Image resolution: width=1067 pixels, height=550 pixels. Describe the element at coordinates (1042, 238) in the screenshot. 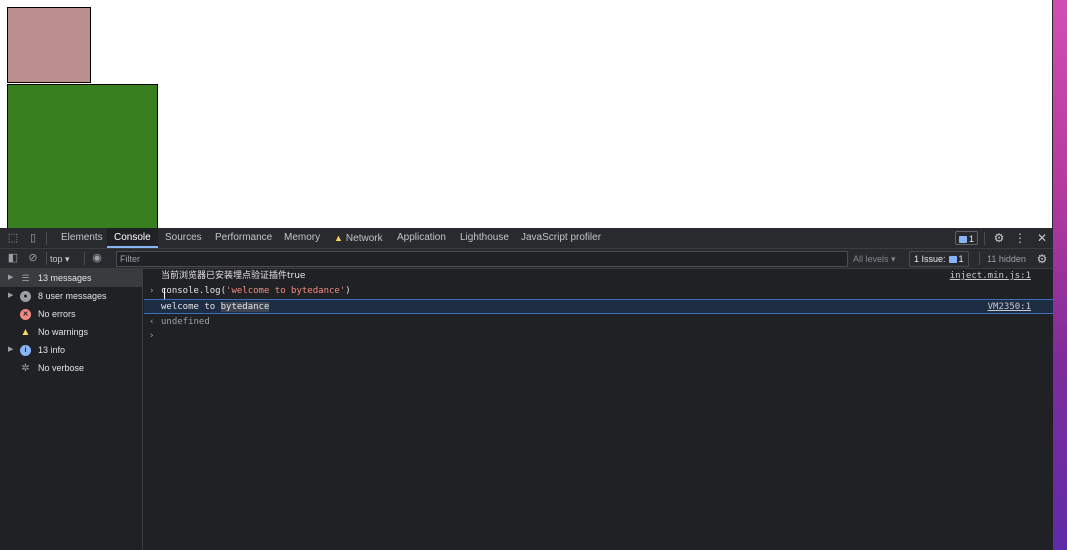

I see `close-icon: ✕` at that location.